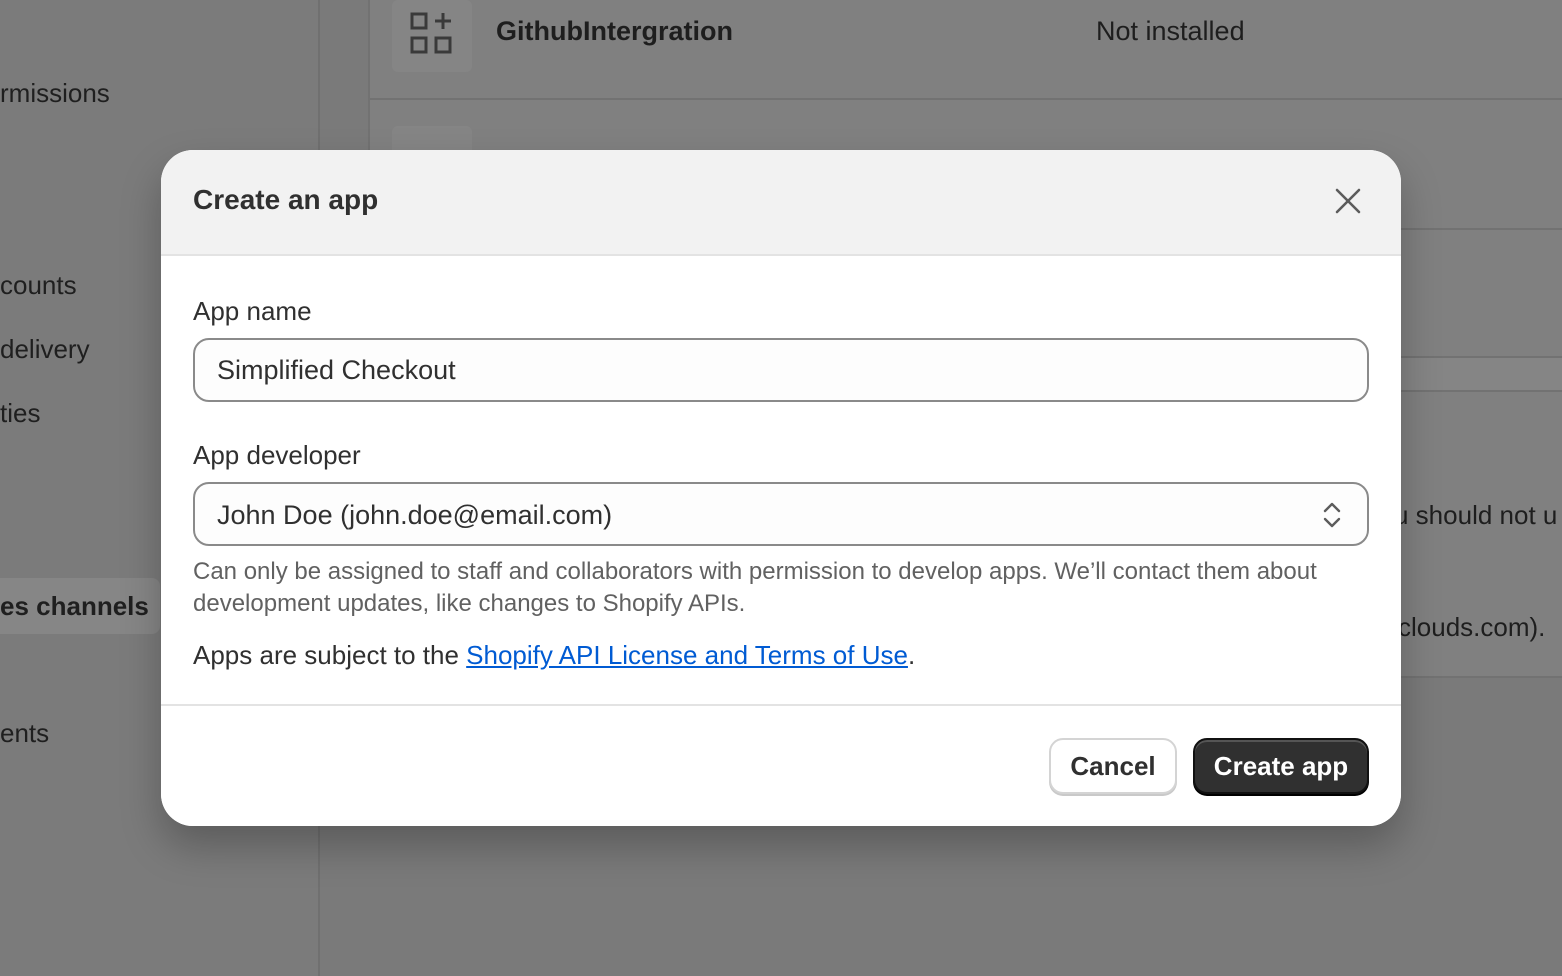  What do you see at coordinates (1476, 515) in the screenshot?
I see `info-text-line: u should not u` at bounding box center [1476, 515].